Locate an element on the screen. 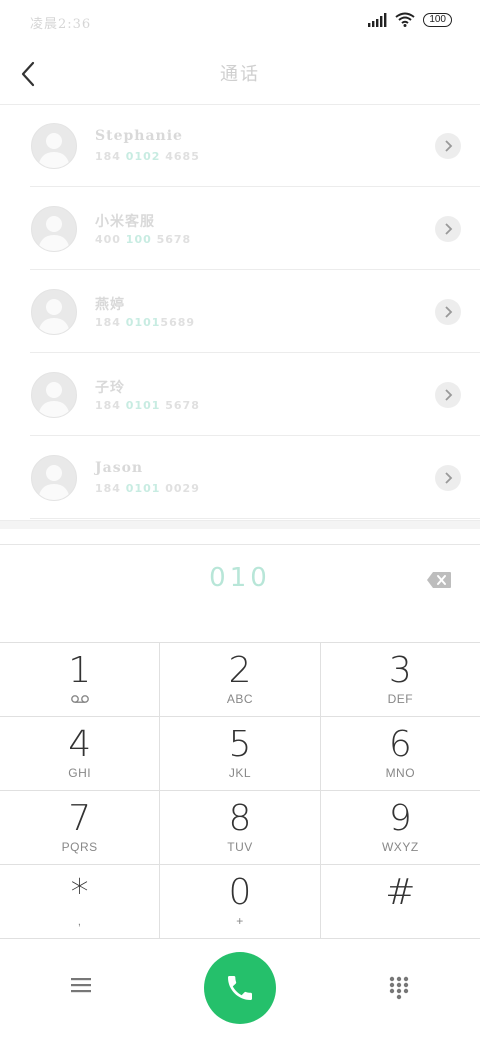 The width and height of the screenshot is (480, 1041). key-letters: PQRS is located at coordinates (79, 847).